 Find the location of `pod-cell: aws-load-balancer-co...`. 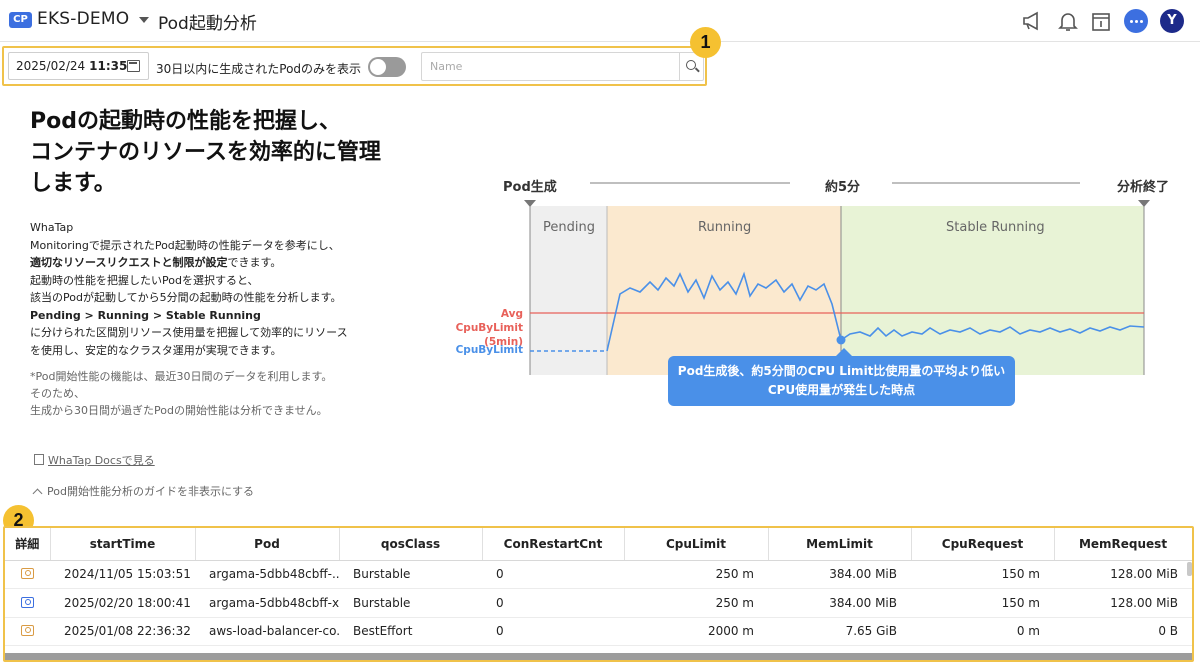

pod-cell: aws-load-balancer-co... is located at coordinates (267, 631).